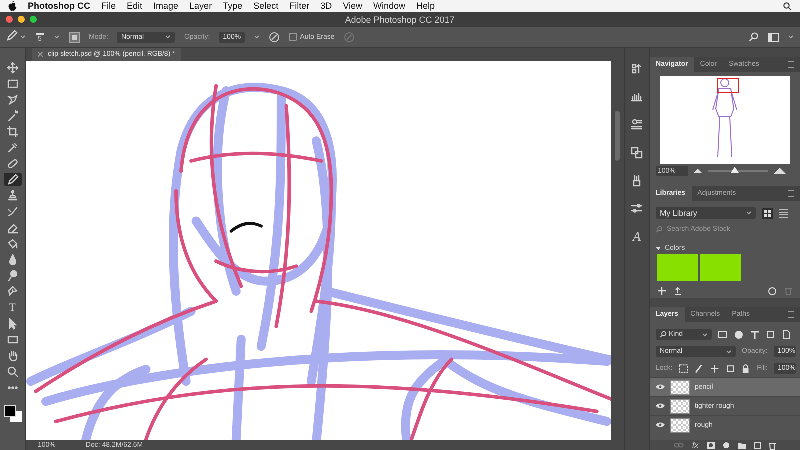  What do you see at coordinates (780, 171) in the screenshot?
I see `zoom-in-icon` at bounding box center [780, 171].